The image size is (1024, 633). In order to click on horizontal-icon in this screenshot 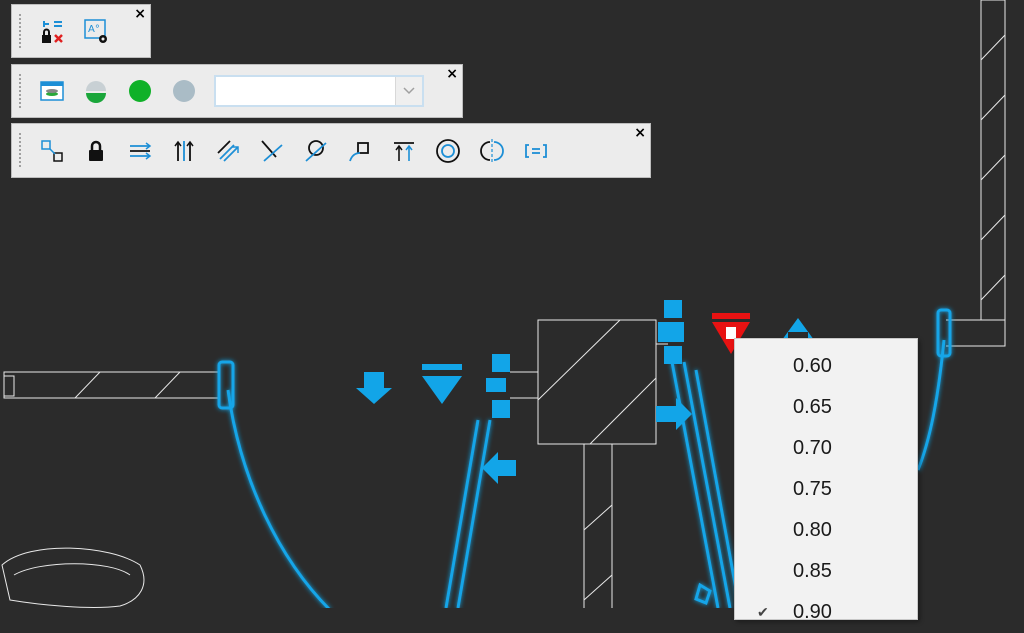, I will do `click(141, 150)`.